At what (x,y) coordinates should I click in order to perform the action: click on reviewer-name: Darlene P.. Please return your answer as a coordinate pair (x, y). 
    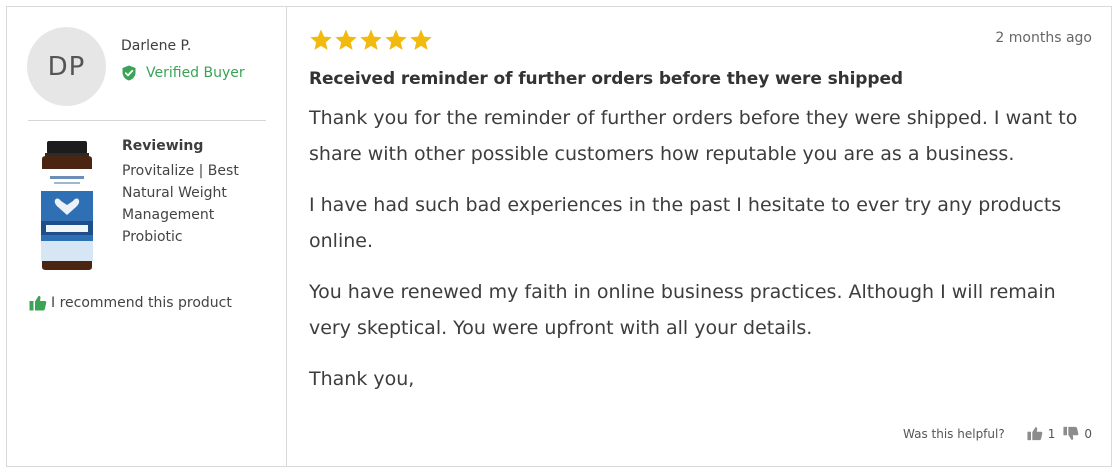
    Looking at the image, I should click on (156, 46).